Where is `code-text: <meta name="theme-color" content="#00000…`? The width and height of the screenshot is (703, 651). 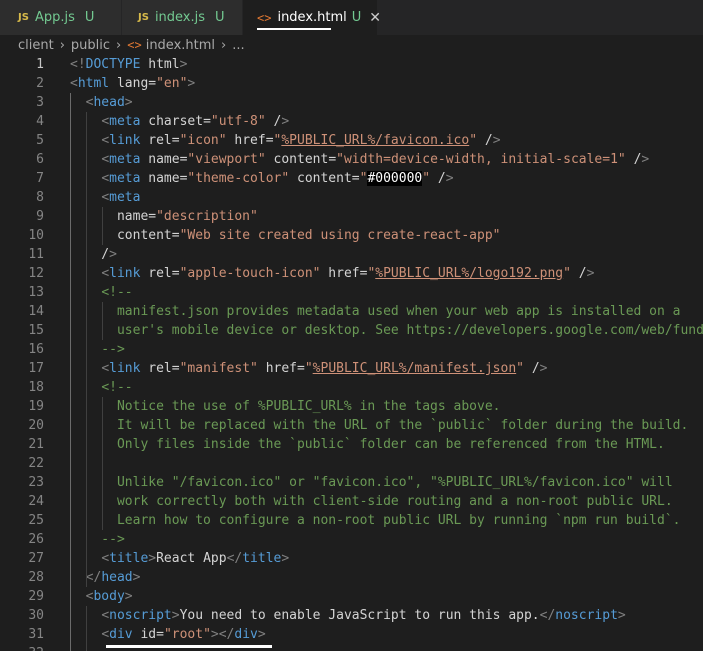 code-text: <meta name="theme-color" content="#00000… is located at coordinates (277, 178).